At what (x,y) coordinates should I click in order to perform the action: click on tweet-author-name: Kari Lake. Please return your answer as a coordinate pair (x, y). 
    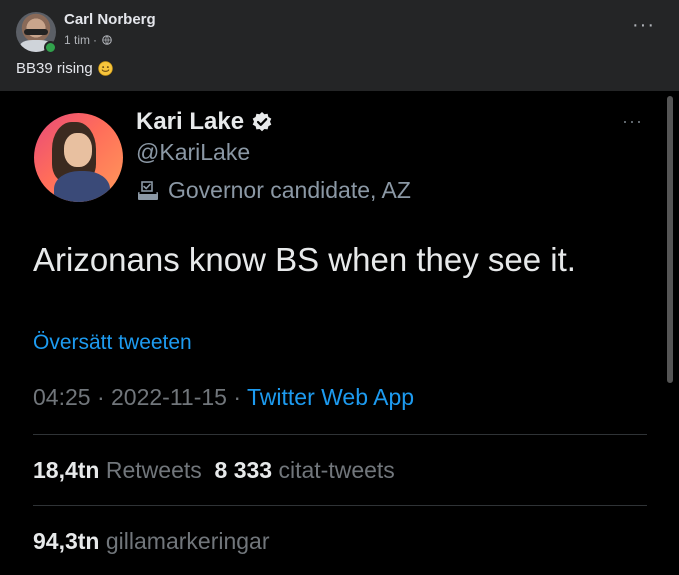
    Looking at the image, I should click on (204, 122).